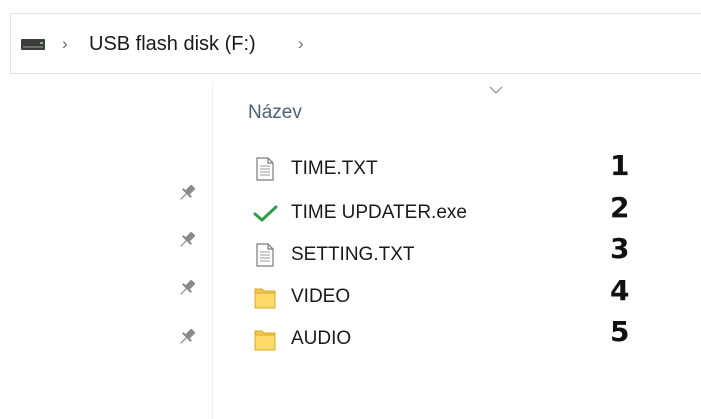  Describe the element at coordinates (620, 331) in the screenshot. I see `annotation-number: 5` at that location.